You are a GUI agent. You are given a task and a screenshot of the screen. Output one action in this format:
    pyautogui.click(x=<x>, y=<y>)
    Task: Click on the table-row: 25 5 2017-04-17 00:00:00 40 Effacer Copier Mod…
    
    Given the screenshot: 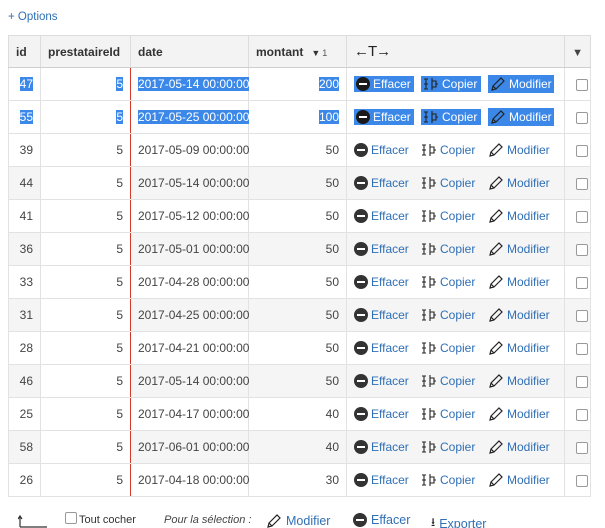 What is the action you would take?
    pyautogui.click(x=299, y=414)
    